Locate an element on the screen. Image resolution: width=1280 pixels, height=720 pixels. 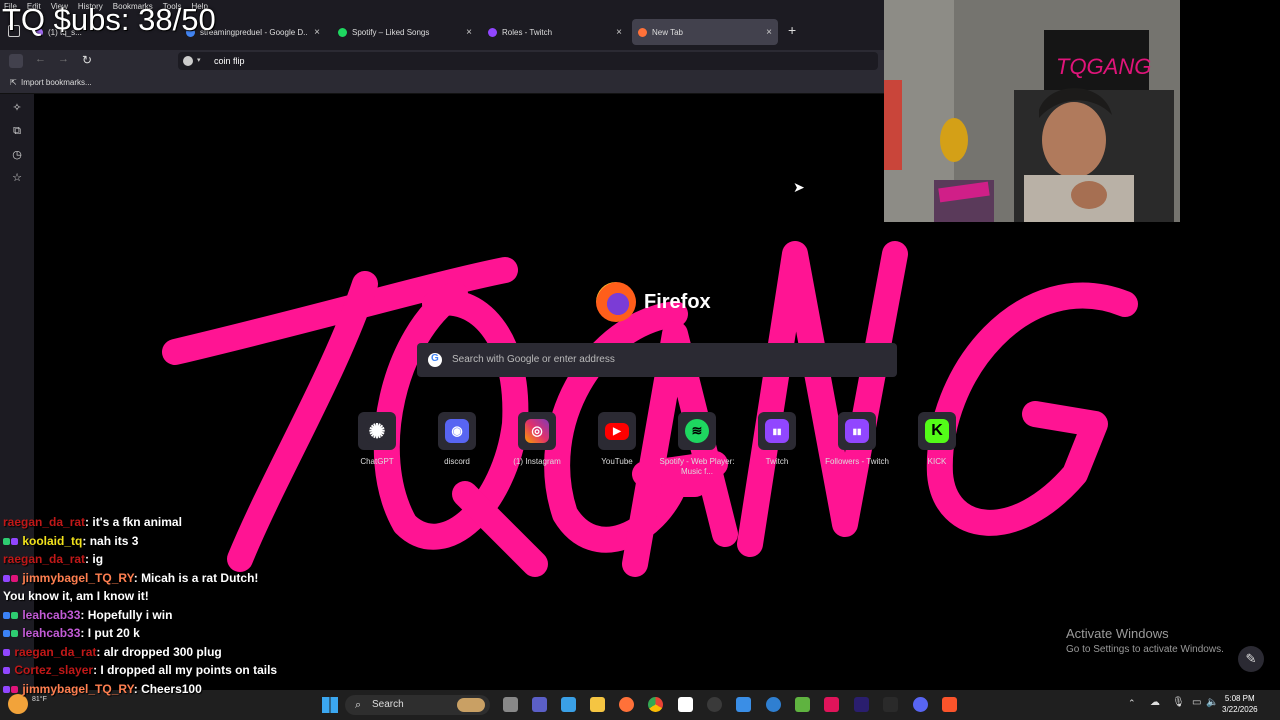
taskbar-search-label: Search is located at coordinates (388, 704).